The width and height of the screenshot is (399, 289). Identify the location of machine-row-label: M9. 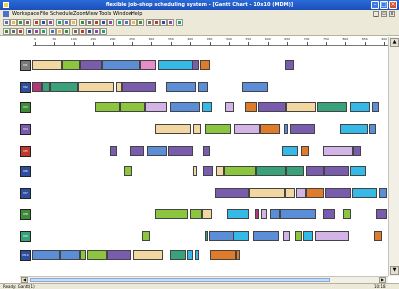
(25, 236).